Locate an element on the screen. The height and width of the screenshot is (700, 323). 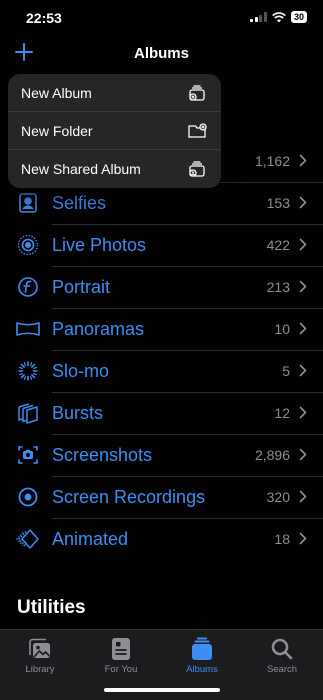
row-count: 153 is located at coordinates (278, 203).